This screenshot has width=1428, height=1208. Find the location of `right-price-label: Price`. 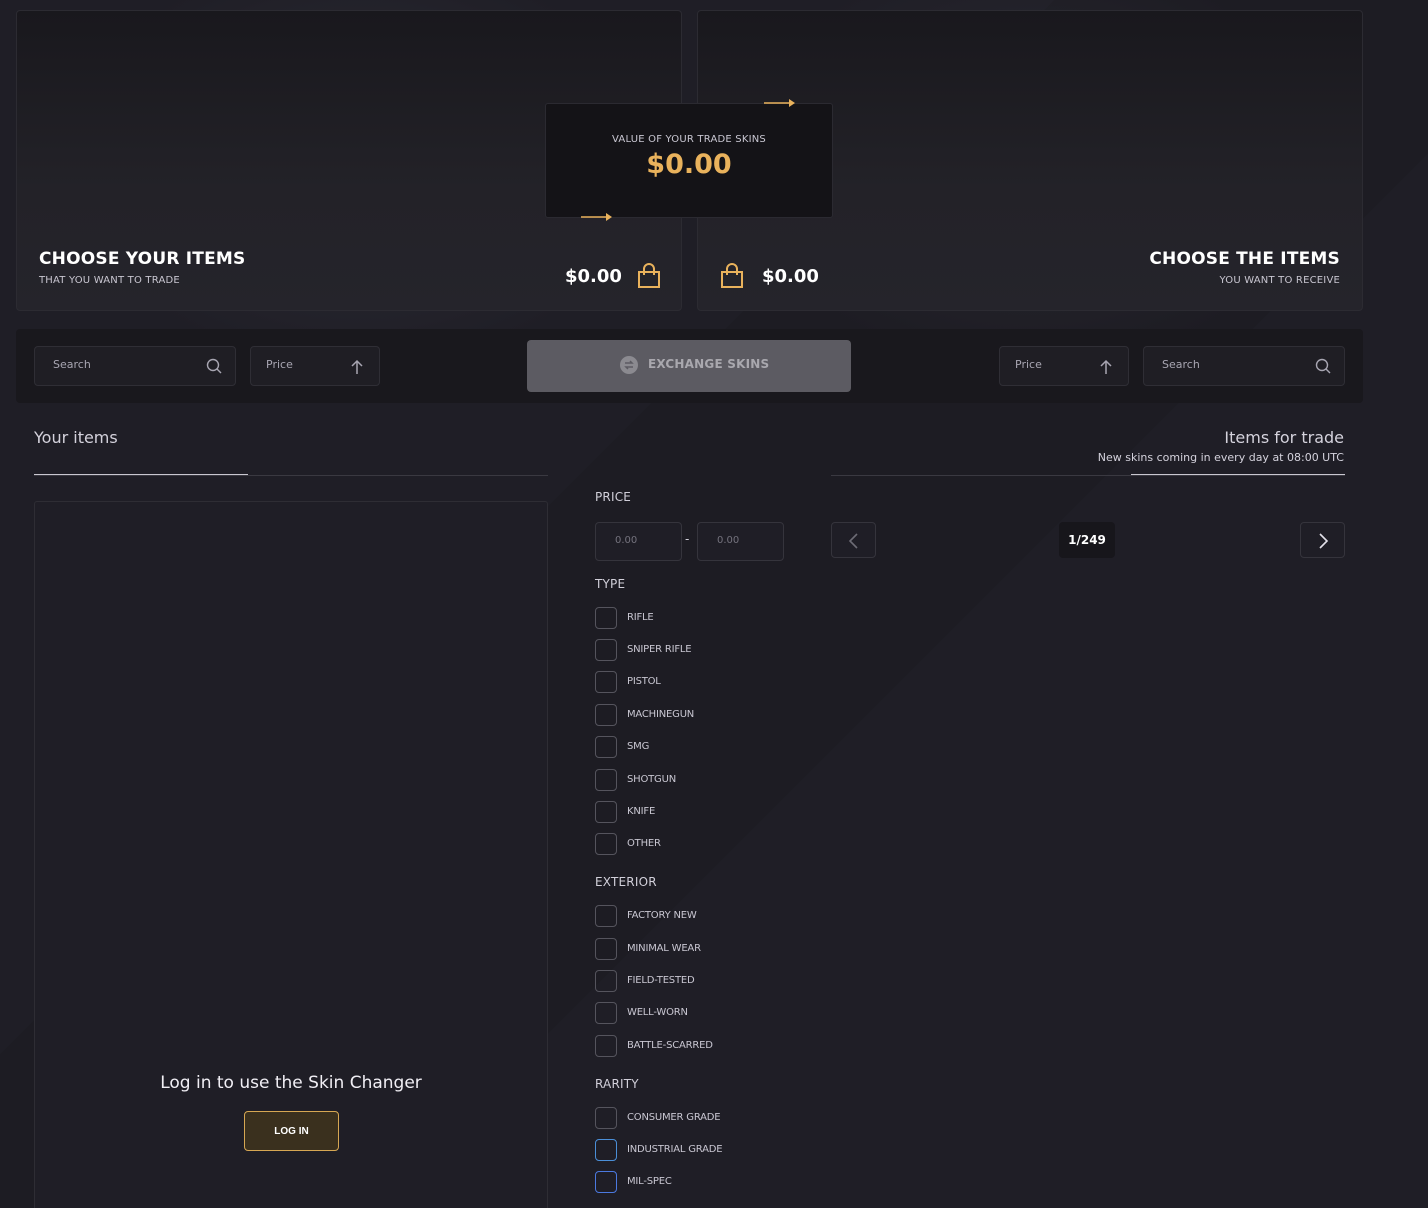

right-price-label: Price is located at coordinates (1028, 364).